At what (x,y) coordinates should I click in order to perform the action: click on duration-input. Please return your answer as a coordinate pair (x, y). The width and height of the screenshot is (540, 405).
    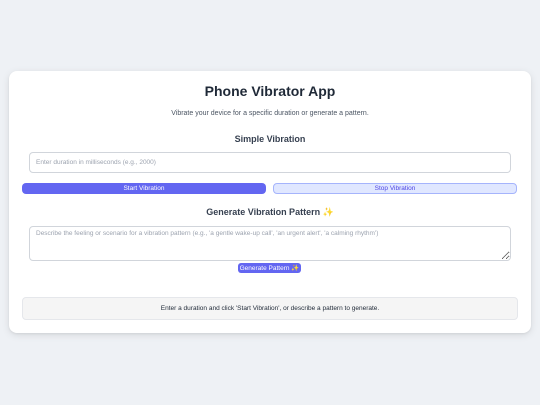
    Looking at the image, I should click on (270, 162).